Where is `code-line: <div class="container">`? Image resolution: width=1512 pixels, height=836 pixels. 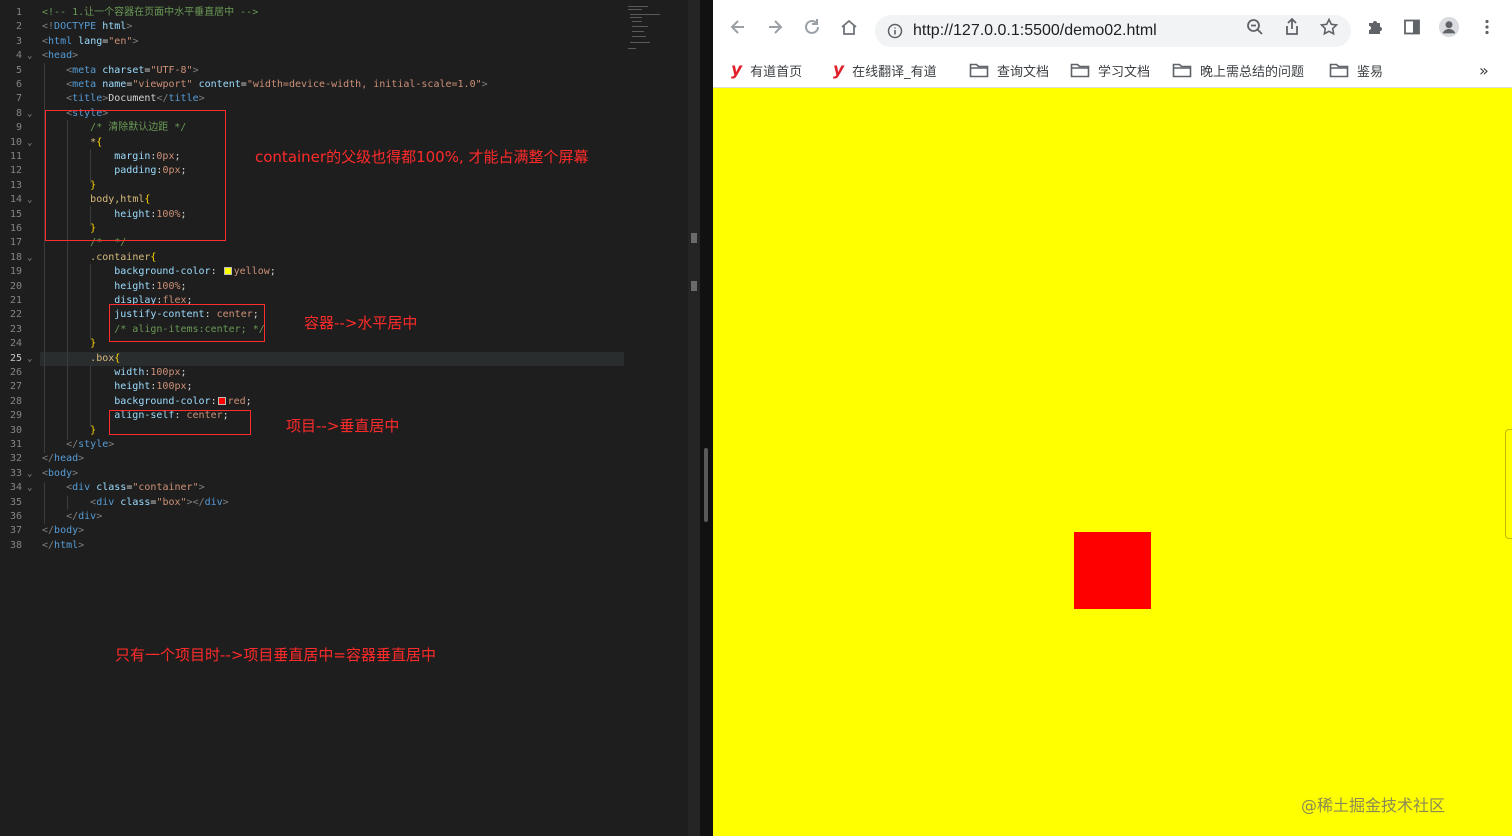
code-line: <div class="container"> is located at coordinates (123, 488).